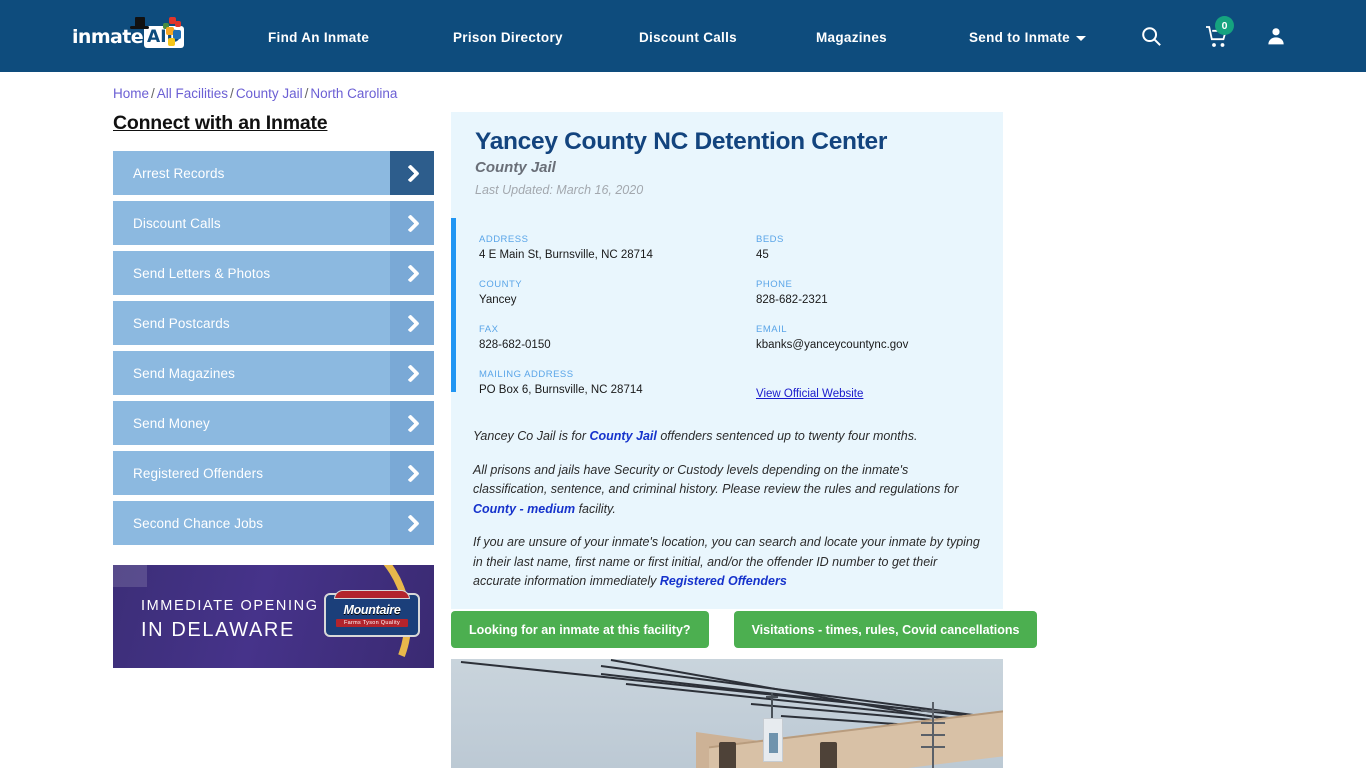 This screenshot has width=1366, height=768. Describe the element at coordinates (372, 610) in the screenshot. I see `ad-brand-name: Mountaire` at that location.